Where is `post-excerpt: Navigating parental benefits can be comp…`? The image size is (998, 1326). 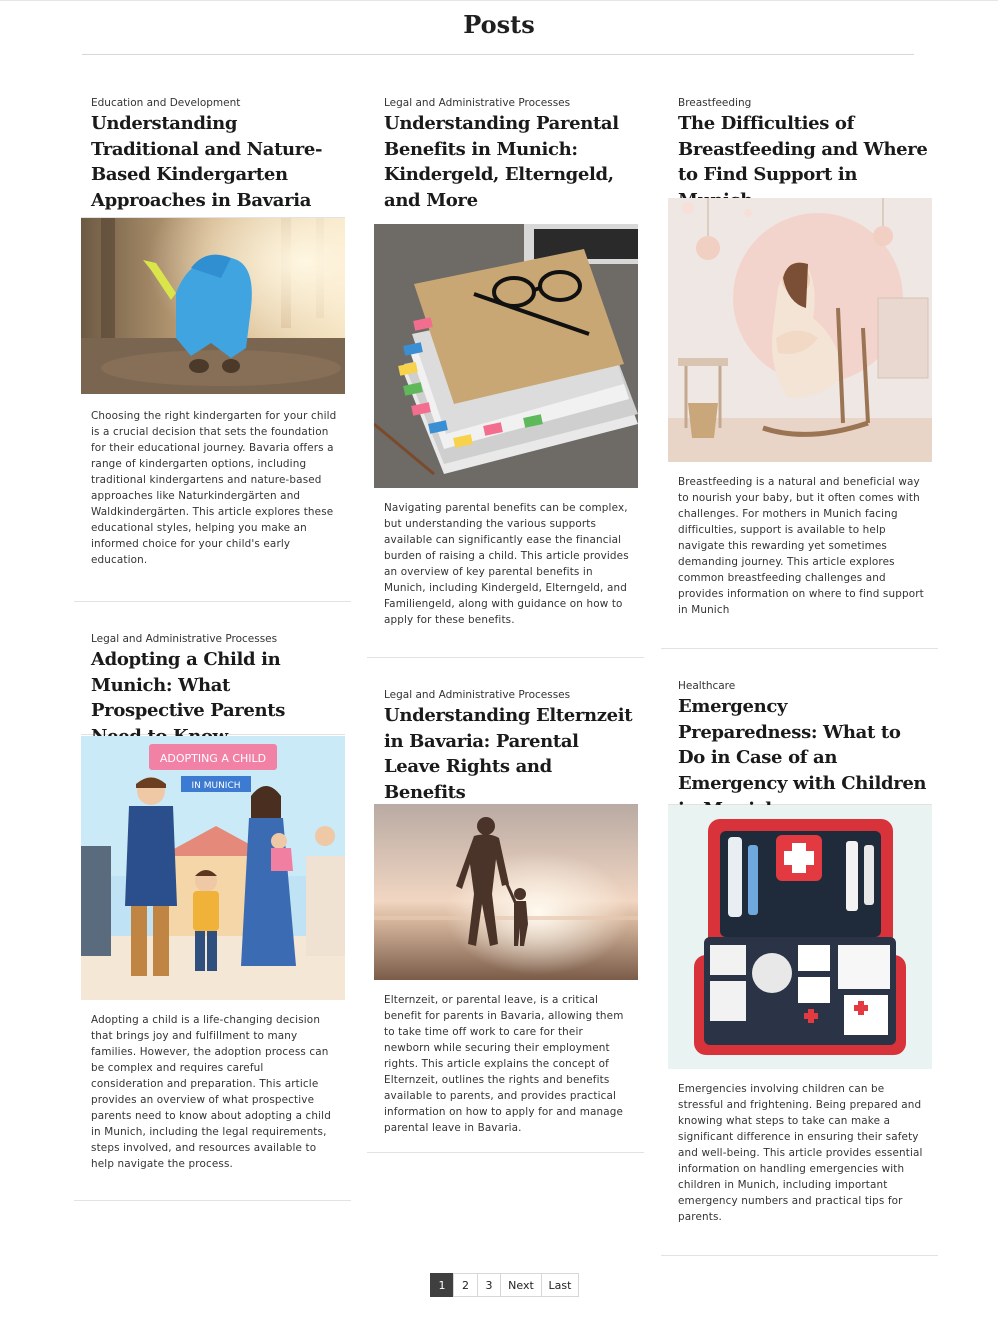 post-excerpt: Navigating parental benefits can be comp… is located at coordinates (506, 564).